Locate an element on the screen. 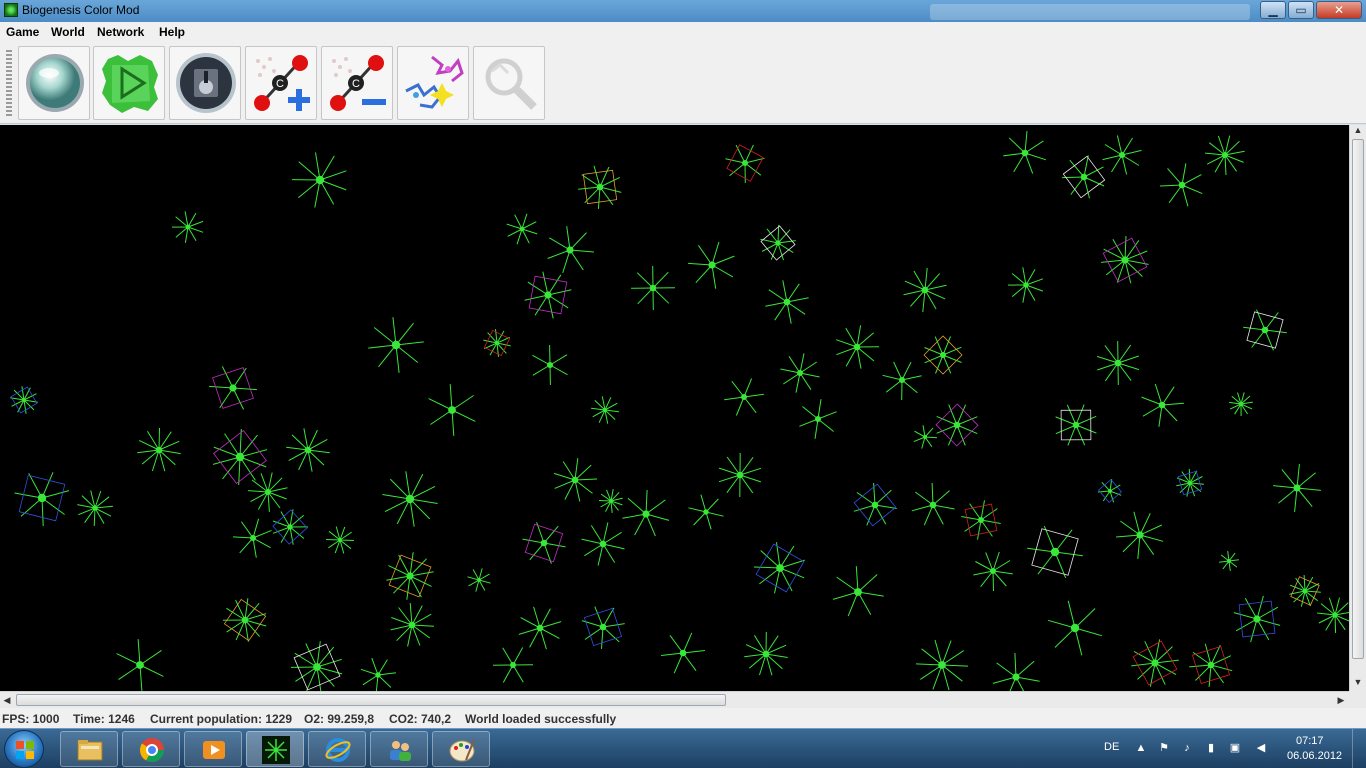 The width and height of the screenshot is (1366, 768). tray-network-icon: ▮ is located at coordinates (1211, 748).